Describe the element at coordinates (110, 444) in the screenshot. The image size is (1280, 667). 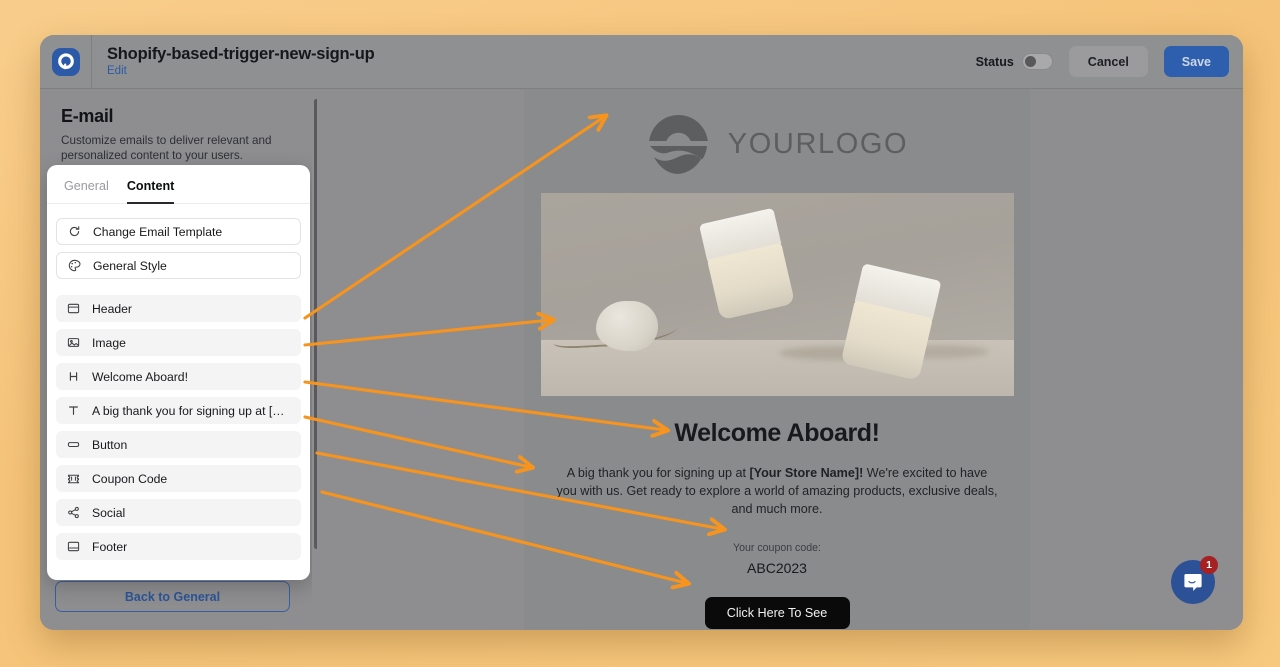
I see `list-item-label: Button` at that location.